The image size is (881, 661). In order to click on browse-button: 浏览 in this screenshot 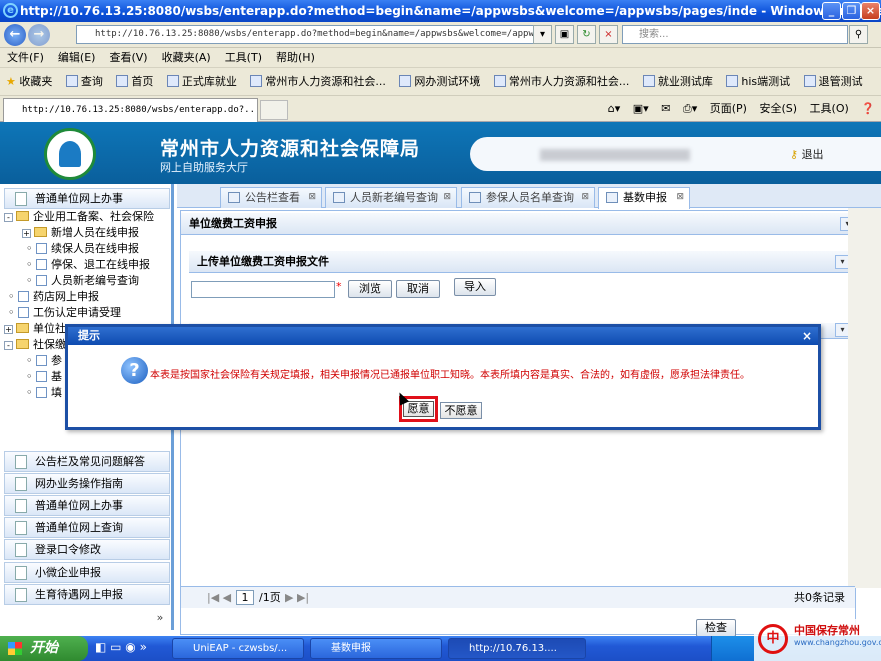, I will do `click(370, 289)`.